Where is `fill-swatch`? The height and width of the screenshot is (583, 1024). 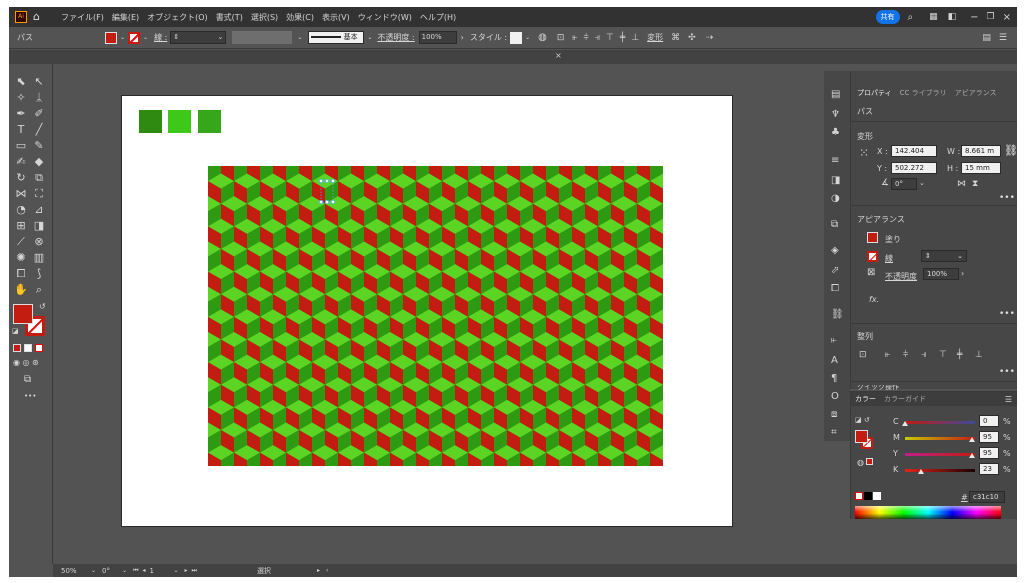 fill-swatch is located at coordinates (111, 37).